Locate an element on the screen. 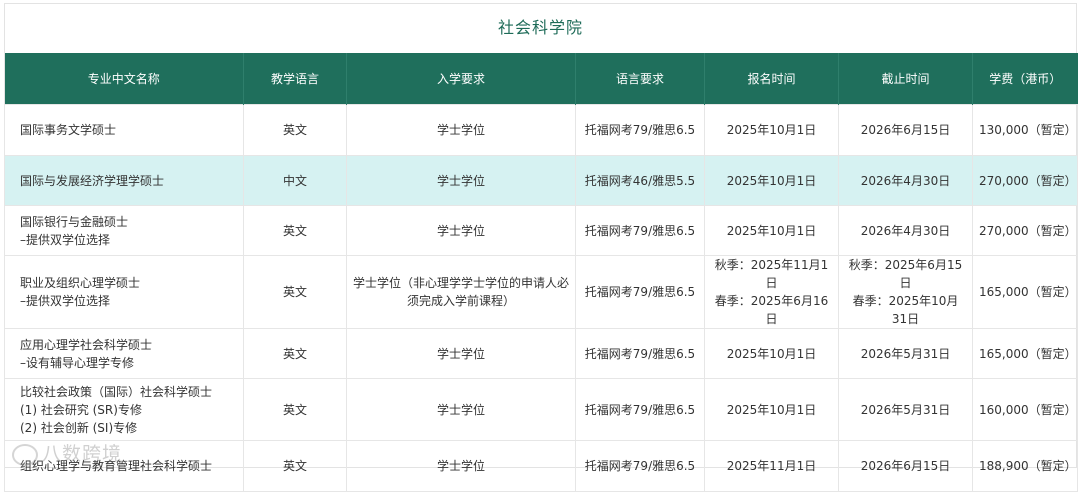 The width and height of the screenshot is (1080, 492). header-admission-requirement: 入学要求 is located at coordinates (461, 79).